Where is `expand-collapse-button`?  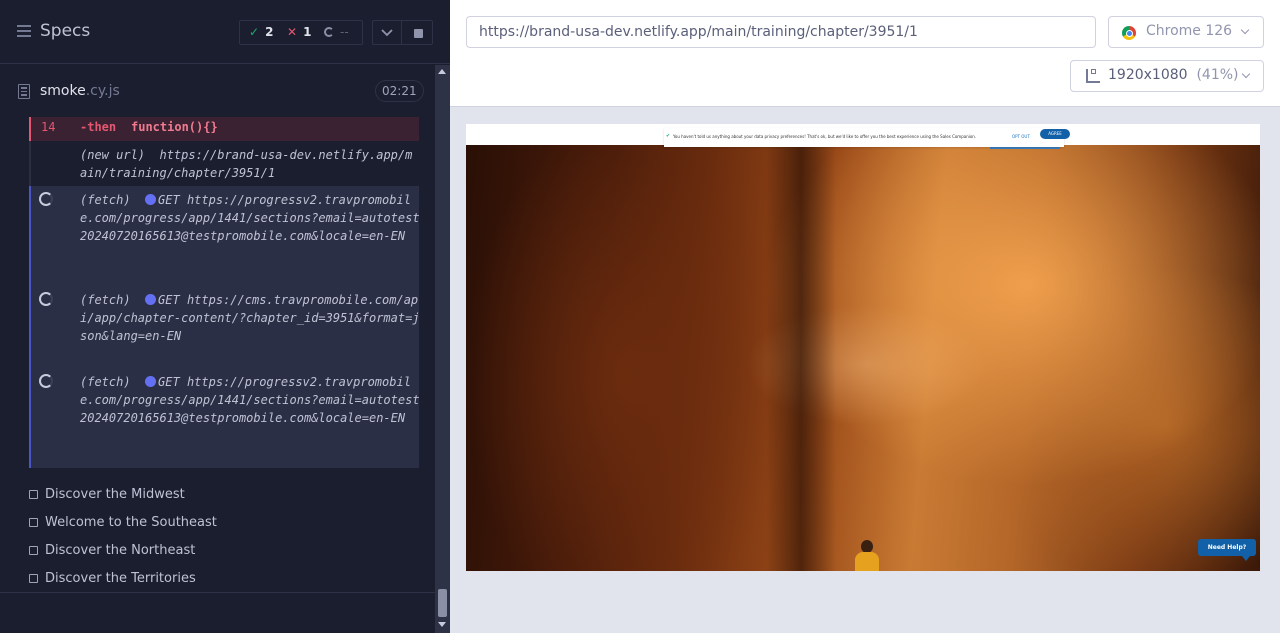 expand-collapse-button is located at coordinates (387, 32).